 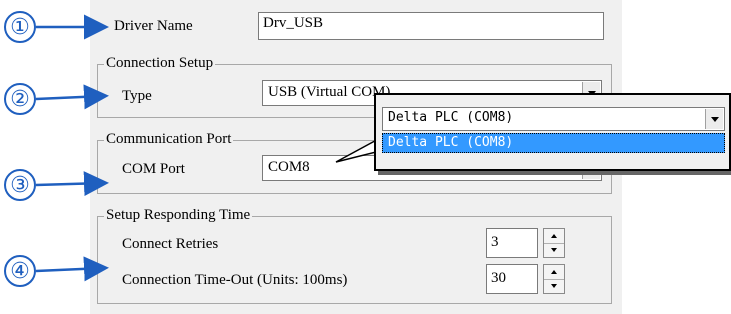 I want to click on callout-2: ②, so click(x=20, y=99).